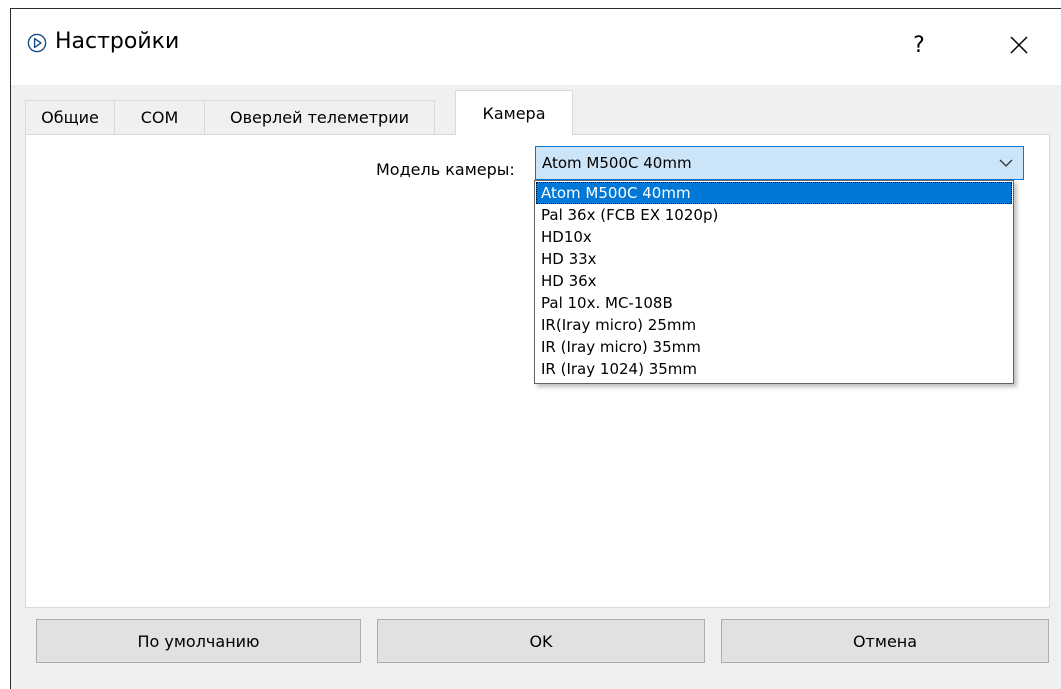 The image size is (1061, 689). I want to click on tab-general: Общие, so click(70, 117).